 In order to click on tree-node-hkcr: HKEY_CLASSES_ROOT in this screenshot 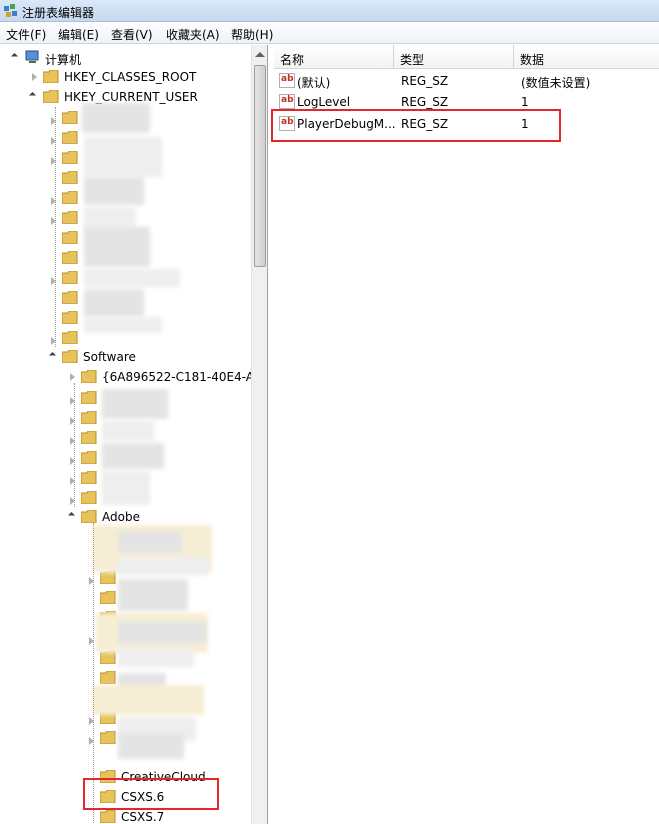, I will do `click(125, 77)`.